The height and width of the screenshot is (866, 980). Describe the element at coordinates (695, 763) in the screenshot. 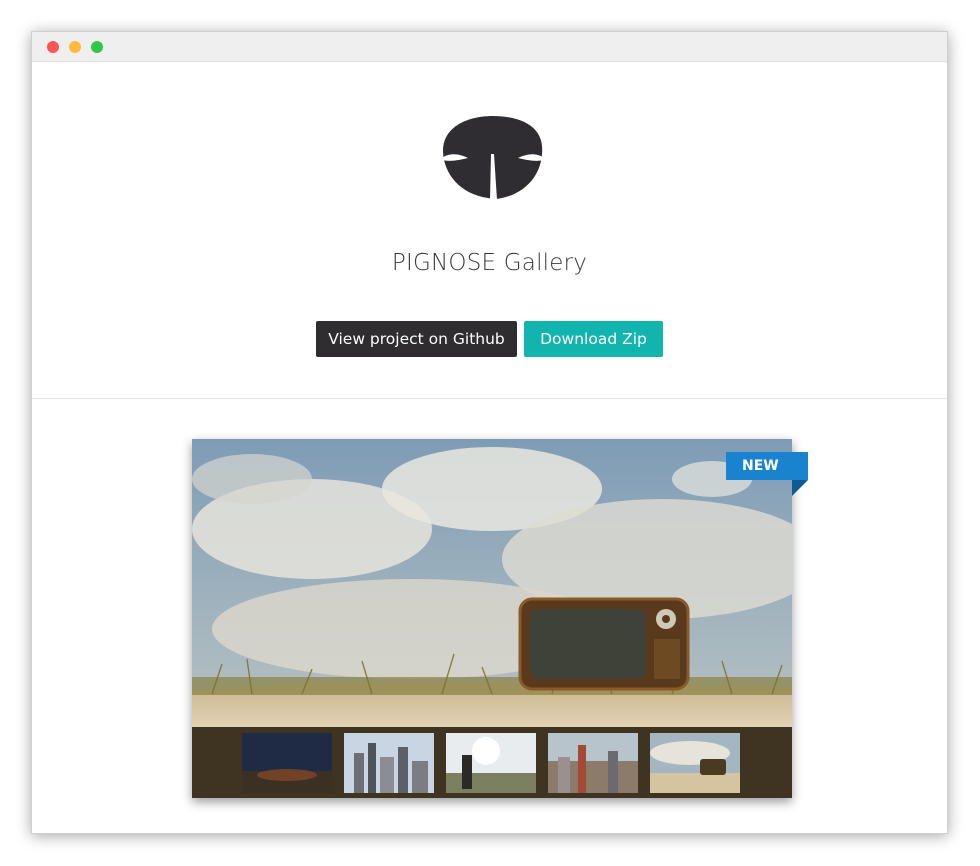

I see `thumbnail-tv-dune` at that location.